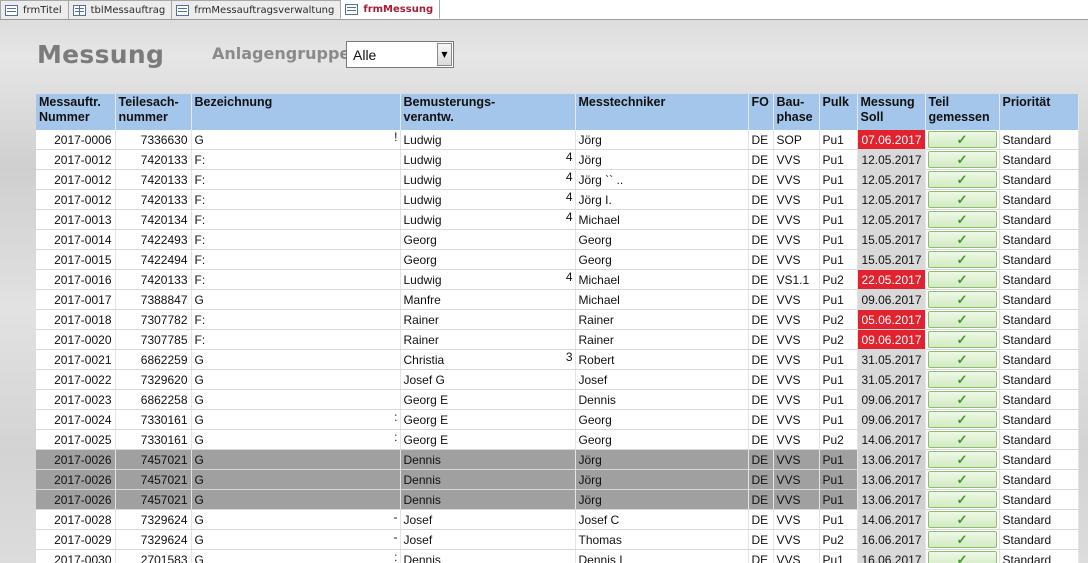 The image size is (1088, 563). I want to click on cell-teilesachnummer: 2701583, so click(153, 556).